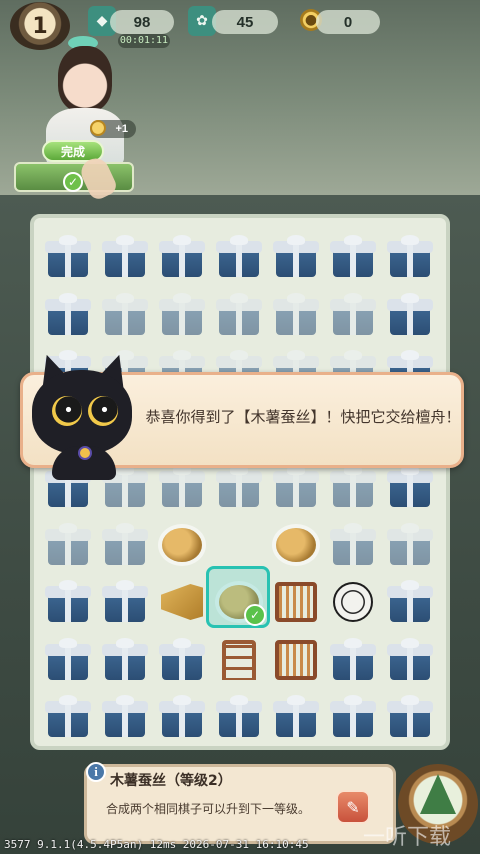 This screenshot has width=480, height=854. I want to click on coin-value: 0, so click(348, 22).